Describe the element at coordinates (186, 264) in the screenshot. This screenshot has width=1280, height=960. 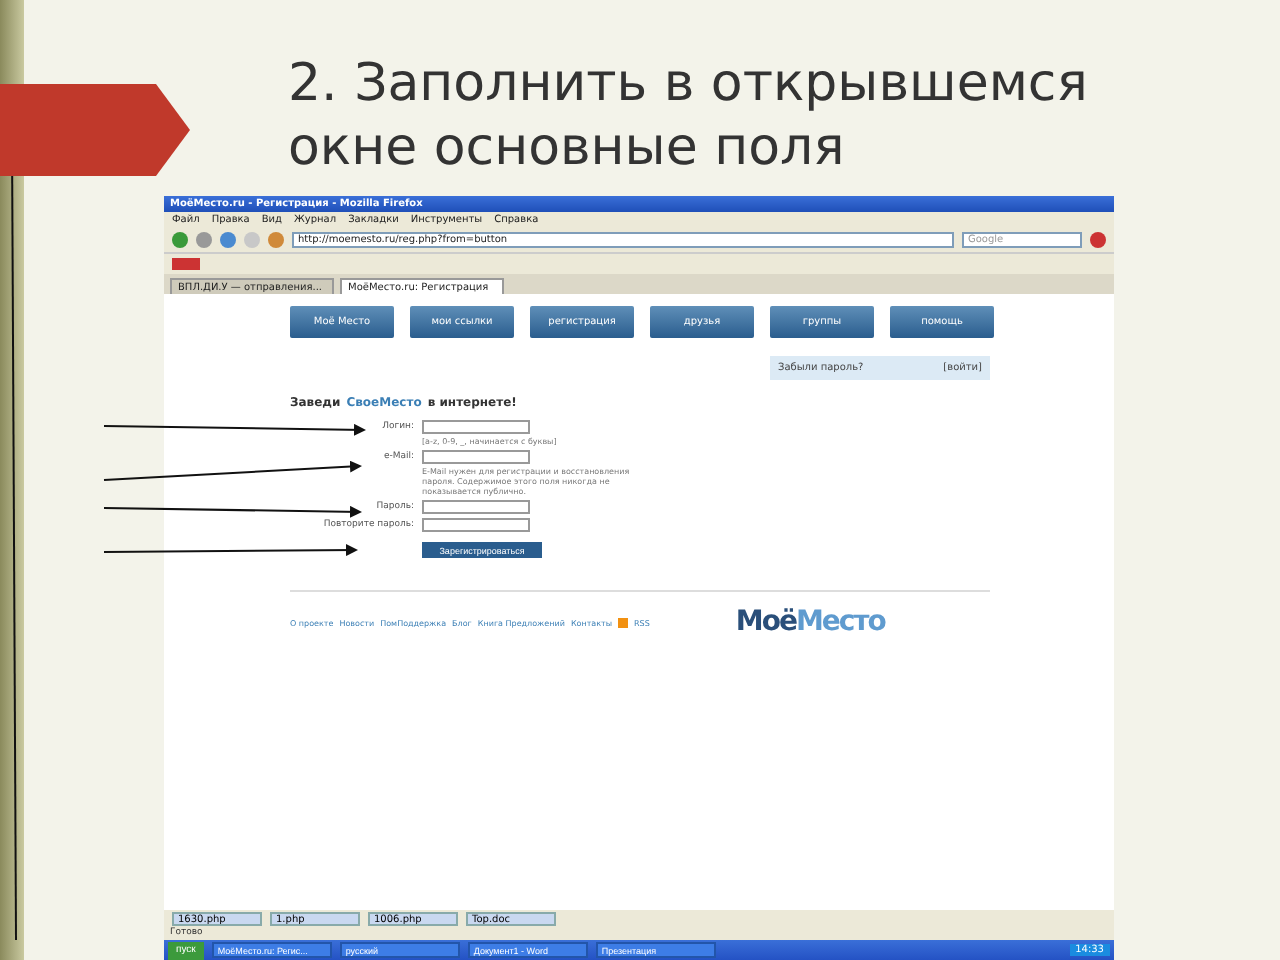
I see `toolbar-logo-icon` at that location.